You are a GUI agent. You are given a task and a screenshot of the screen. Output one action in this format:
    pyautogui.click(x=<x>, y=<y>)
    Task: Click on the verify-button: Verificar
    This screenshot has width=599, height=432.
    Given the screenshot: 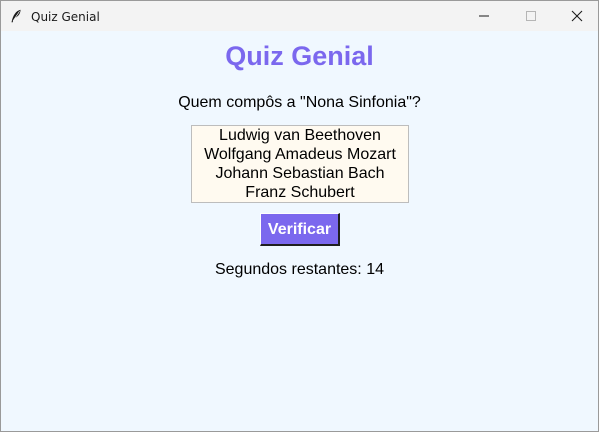 What is the action you would take?
    pyautogui.click(x=300, y=229)
    